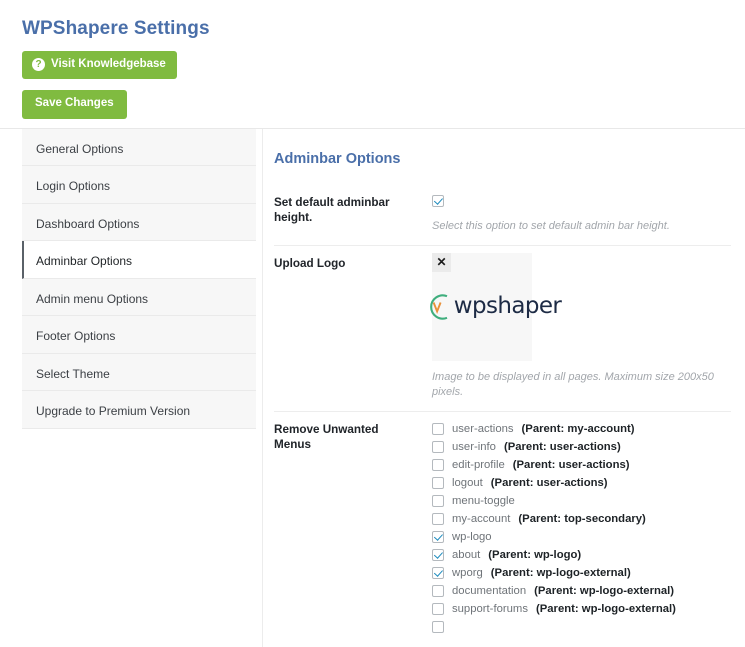 This screenshot has width=745, height=647. What do you see at coordinates (108, 63) in the screenshot?
I see `visit-knowledgebase-label: Visit Knowledgebase` at bounding box center [108, 63].